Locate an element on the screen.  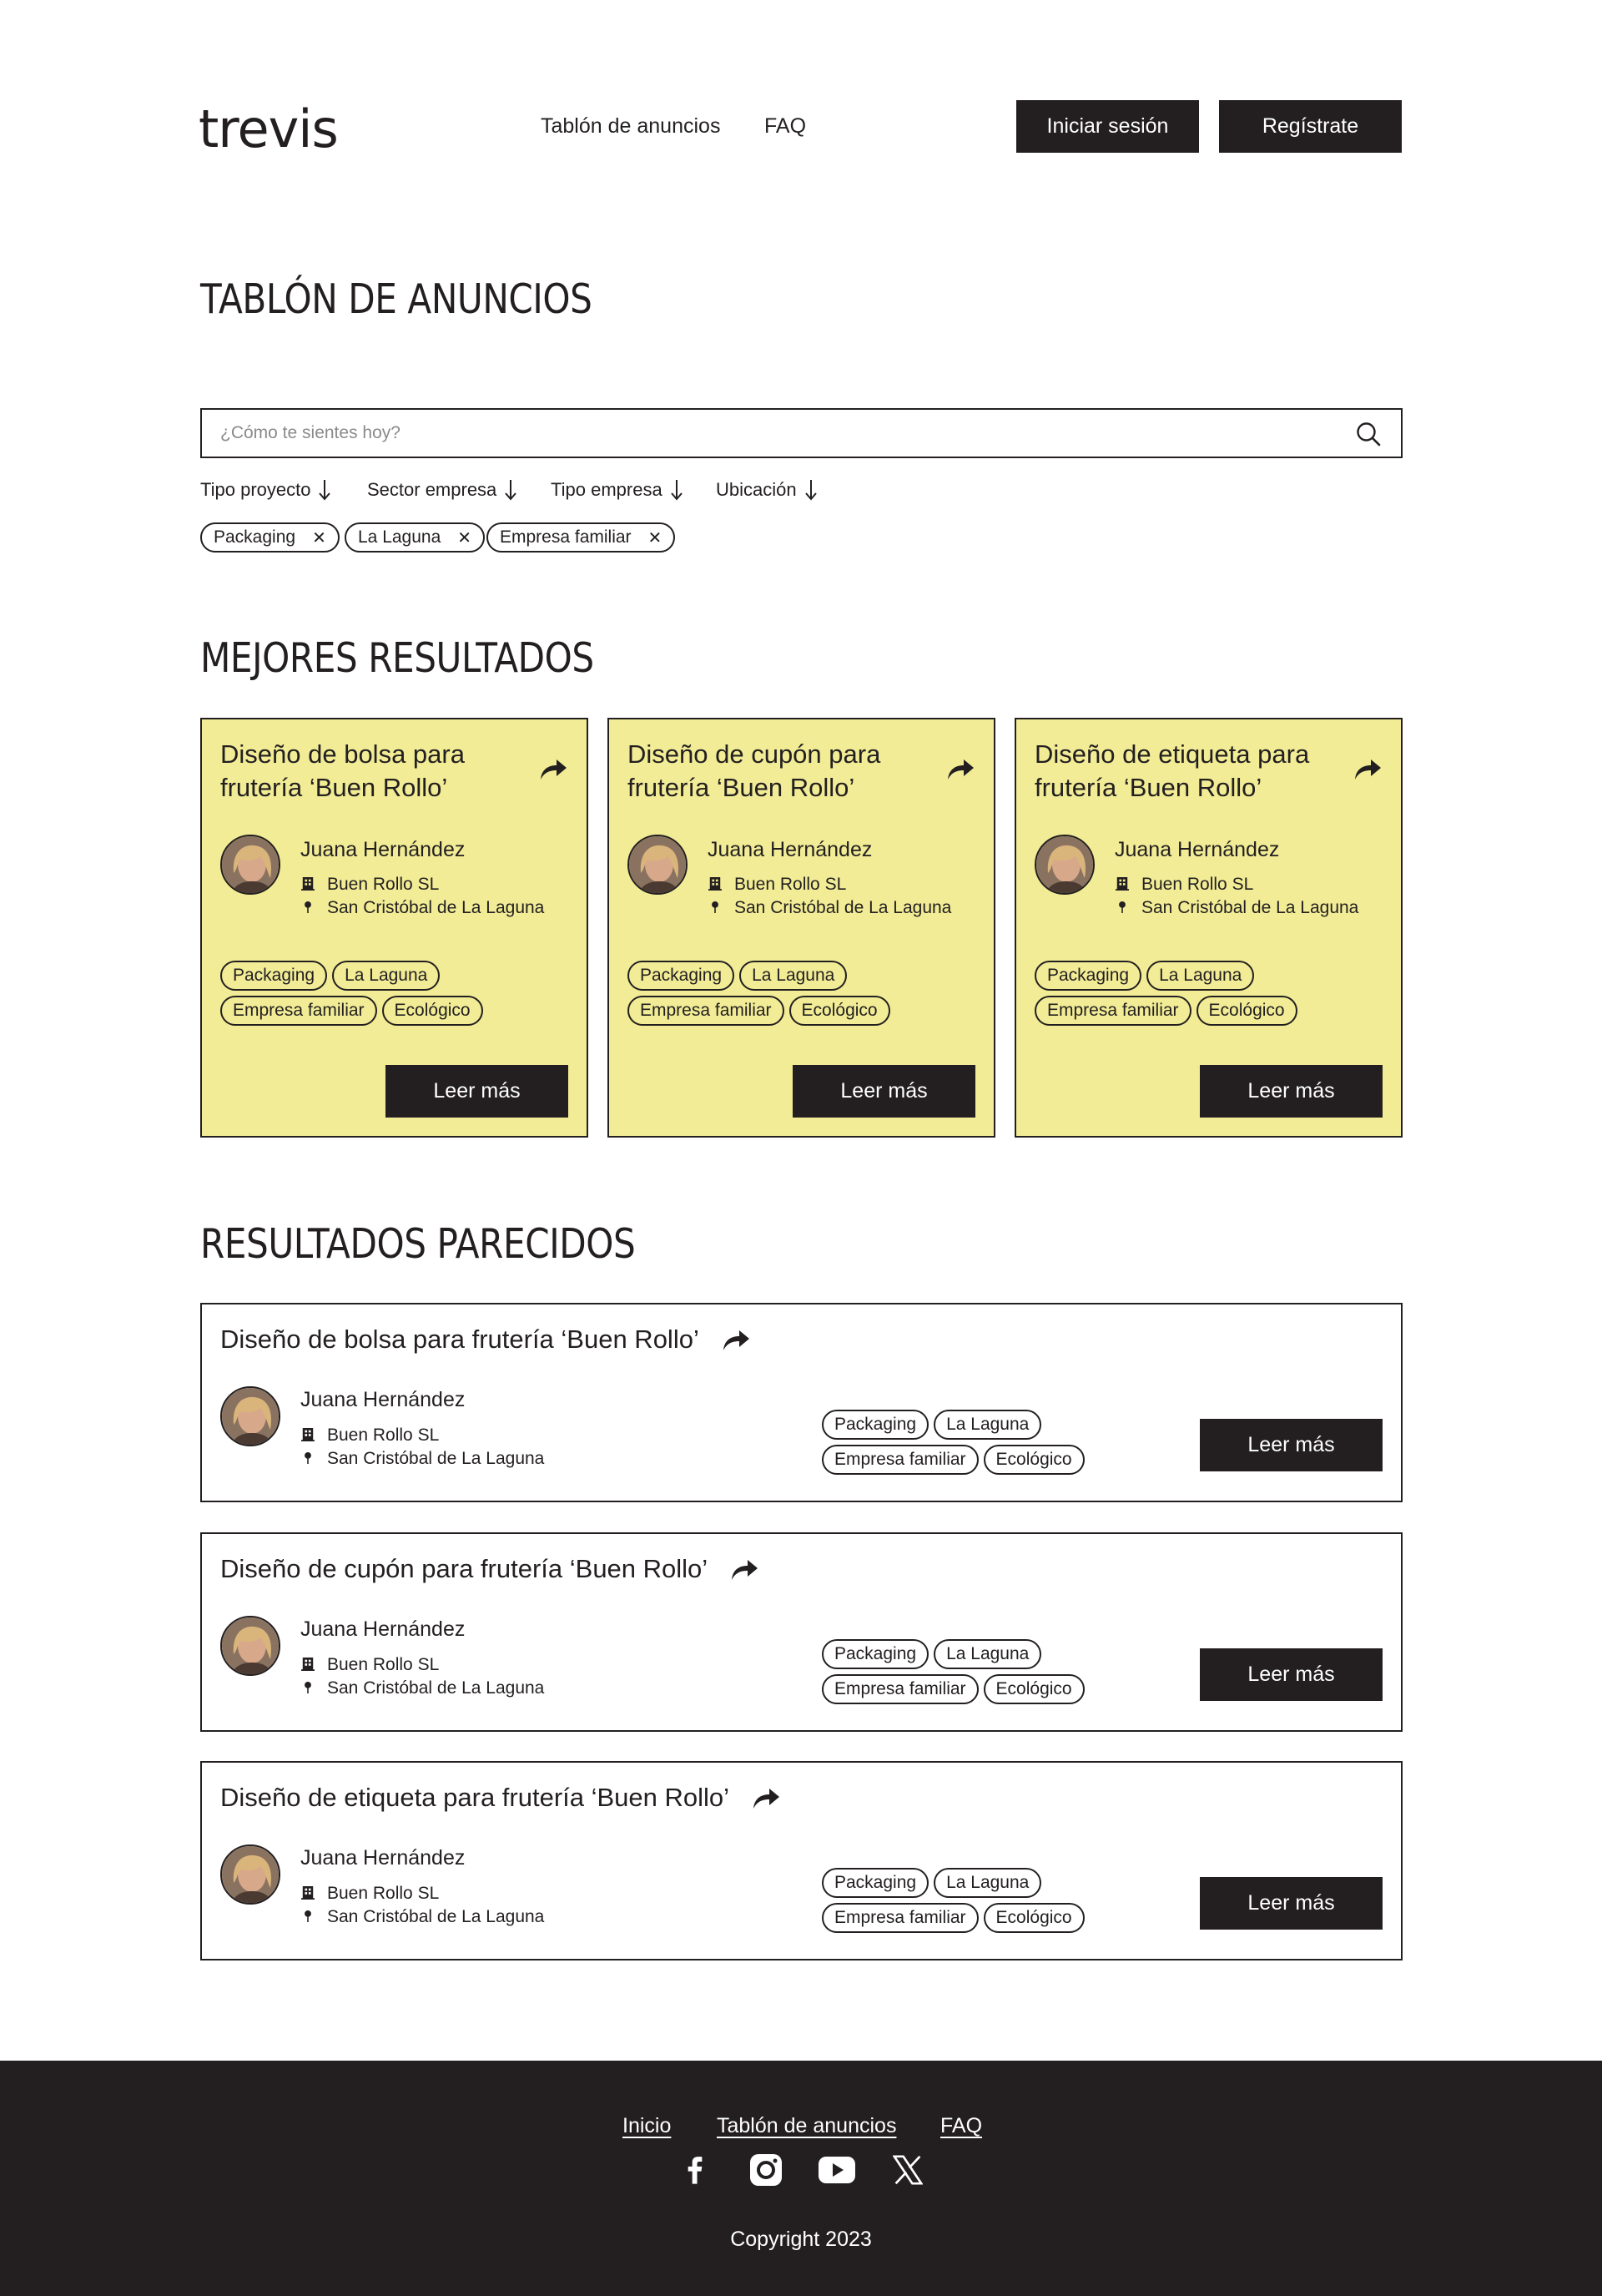
active-filter-chip: Packaging ✕ is located at coordinates (270, 537).